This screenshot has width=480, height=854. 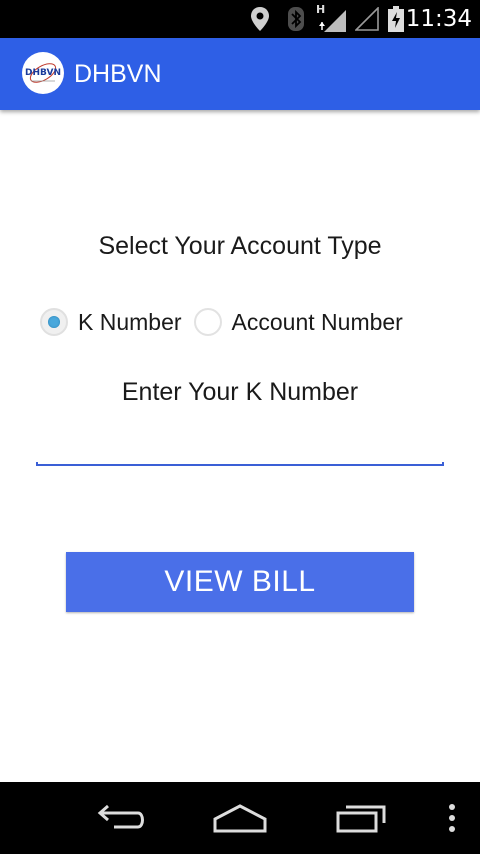 What do you see at coordinates (396, 19) in the screenshot?
I see `battery-charging-icon` at bounding box center [396, 19].